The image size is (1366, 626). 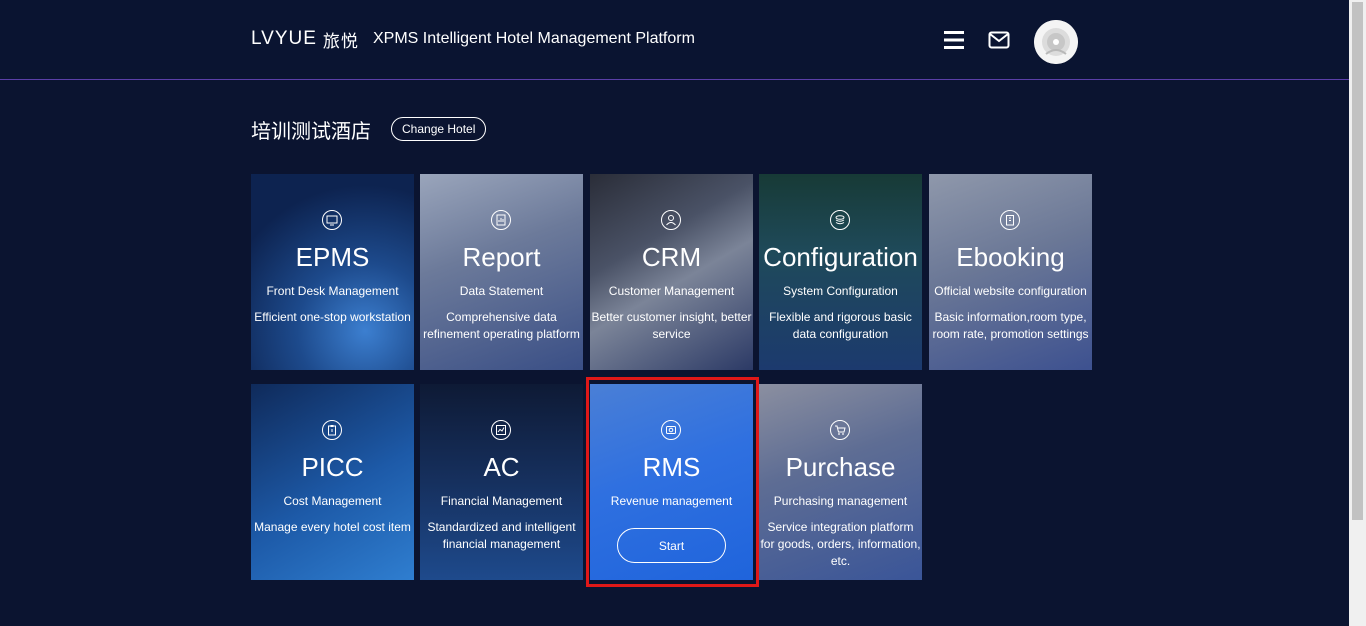 I want to click on start-button: Start, so click(x=671, y=545).